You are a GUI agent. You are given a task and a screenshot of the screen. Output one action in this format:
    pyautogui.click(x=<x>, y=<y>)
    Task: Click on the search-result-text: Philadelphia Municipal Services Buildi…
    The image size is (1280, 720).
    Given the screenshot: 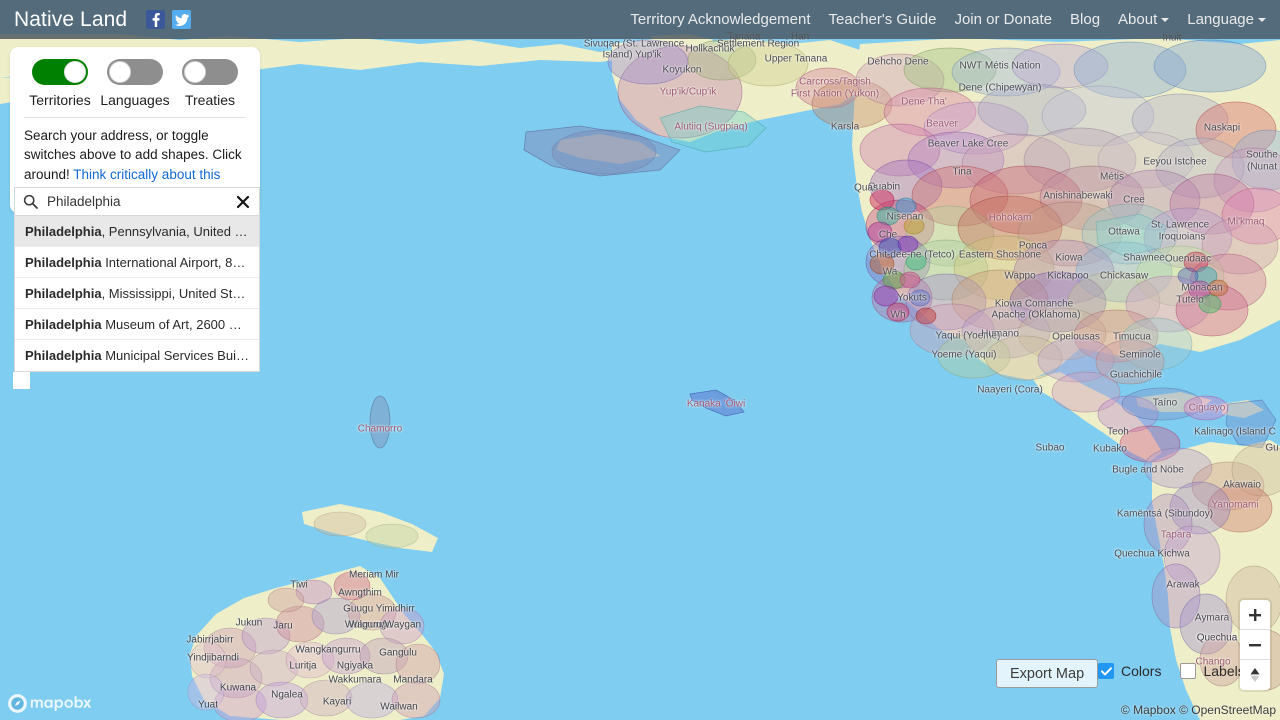 What is the action you would take?
    pyautogui.click(x=137, y=355)
    